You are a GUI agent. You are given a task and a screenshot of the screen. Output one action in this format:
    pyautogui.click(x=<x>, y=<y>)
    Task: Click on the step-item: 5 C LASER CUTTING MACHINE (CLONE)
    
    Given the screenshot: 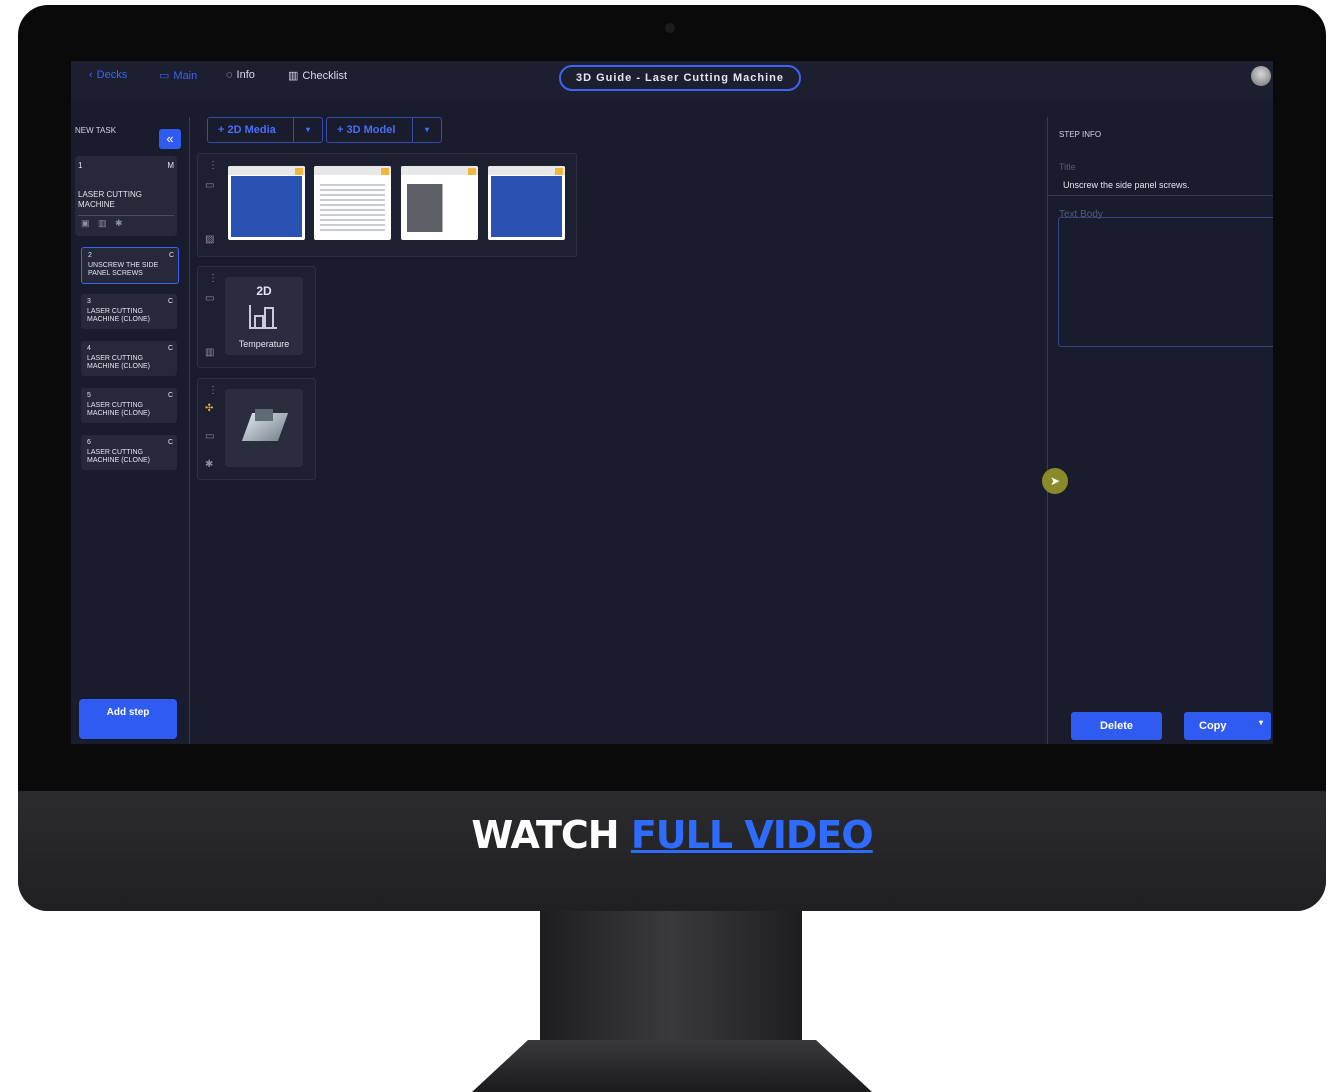 What is the action you would take?
    pyautogui.click(x=129, y=405)
    